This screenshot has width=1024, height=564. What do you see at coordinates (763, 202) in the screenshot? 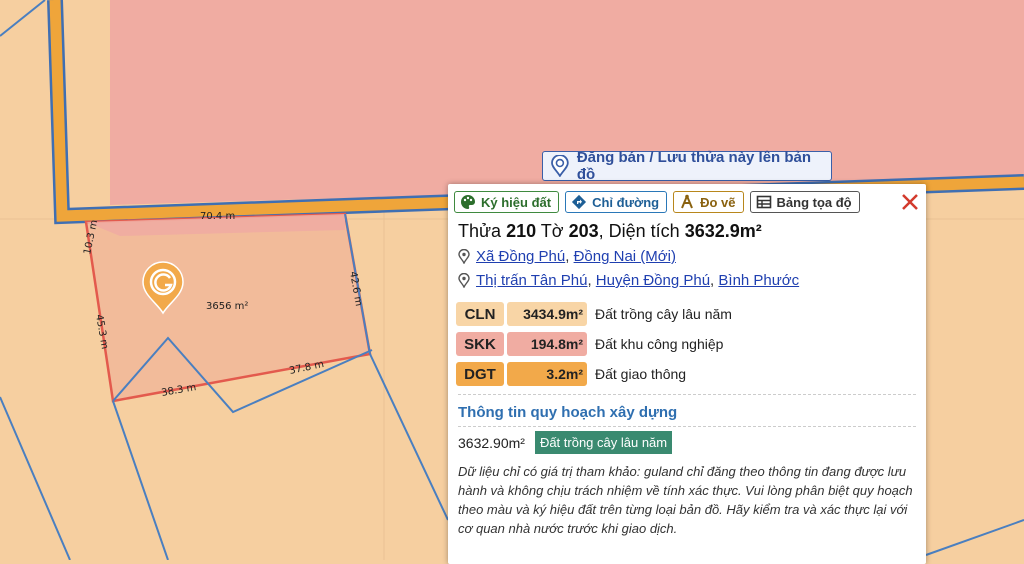
I see `table-icon` at bounding box center [763, 202].